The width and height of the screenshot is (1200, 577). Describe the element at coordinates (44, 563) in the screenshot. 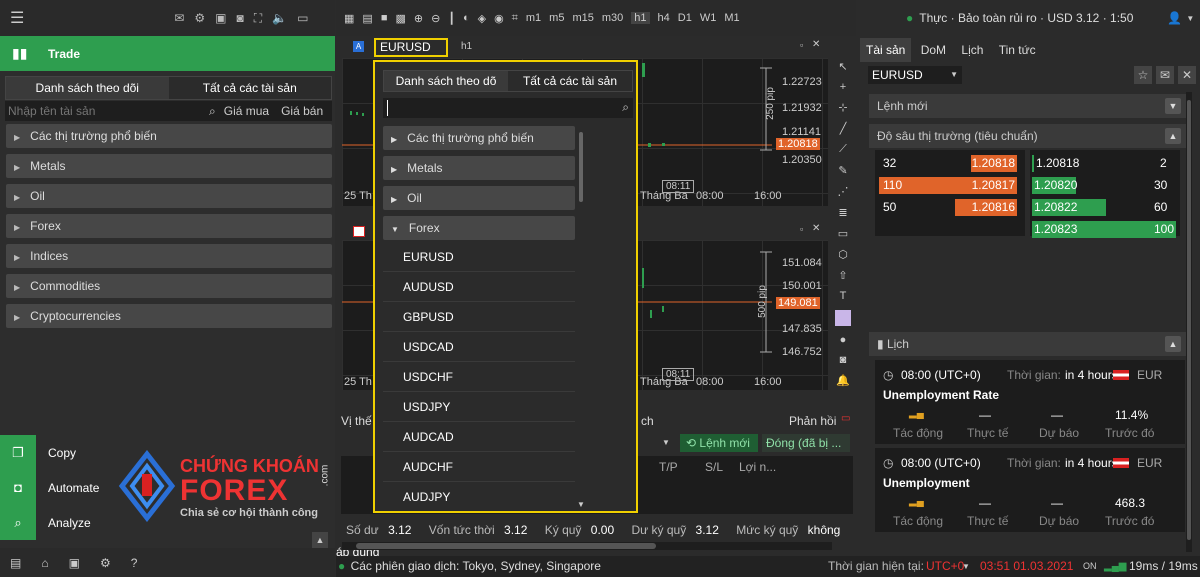

I see `store-icon: ⌂` at that location.